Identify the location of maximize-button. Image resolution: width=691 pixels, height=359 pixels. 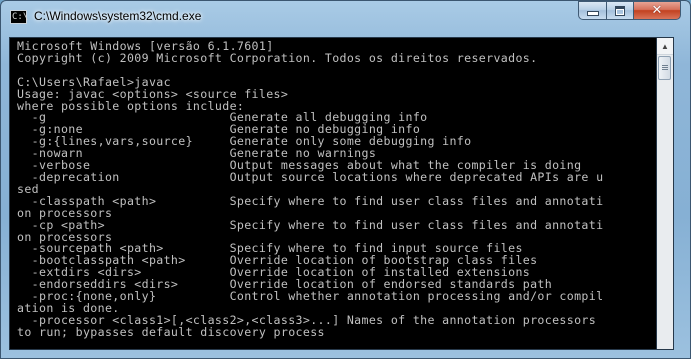
(619, 10).